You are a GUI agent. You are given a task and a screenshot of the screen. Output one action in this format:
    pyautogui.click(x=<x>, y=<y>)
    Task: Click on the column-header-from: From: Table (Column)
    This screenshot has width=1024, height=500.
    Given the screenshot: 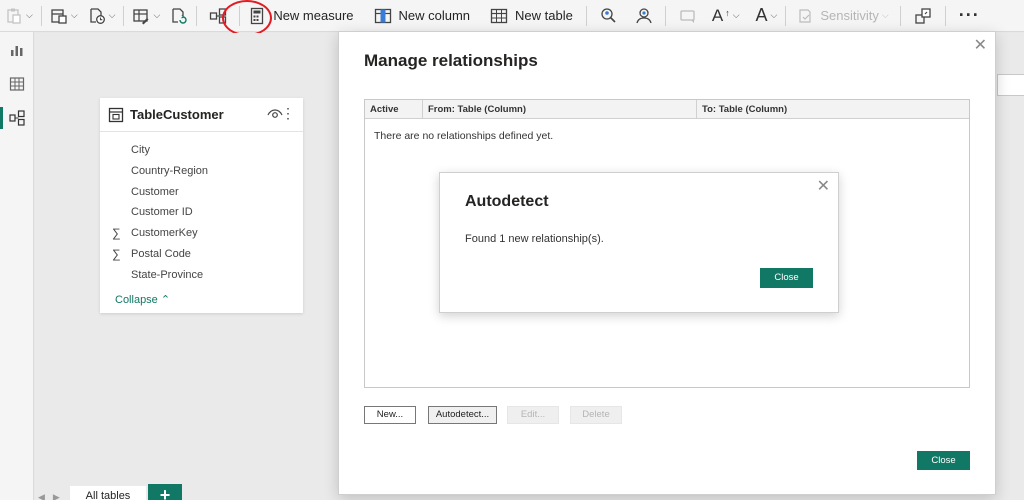 What is the action you would take?
    pyautogui.click(x=560, y=109)
    